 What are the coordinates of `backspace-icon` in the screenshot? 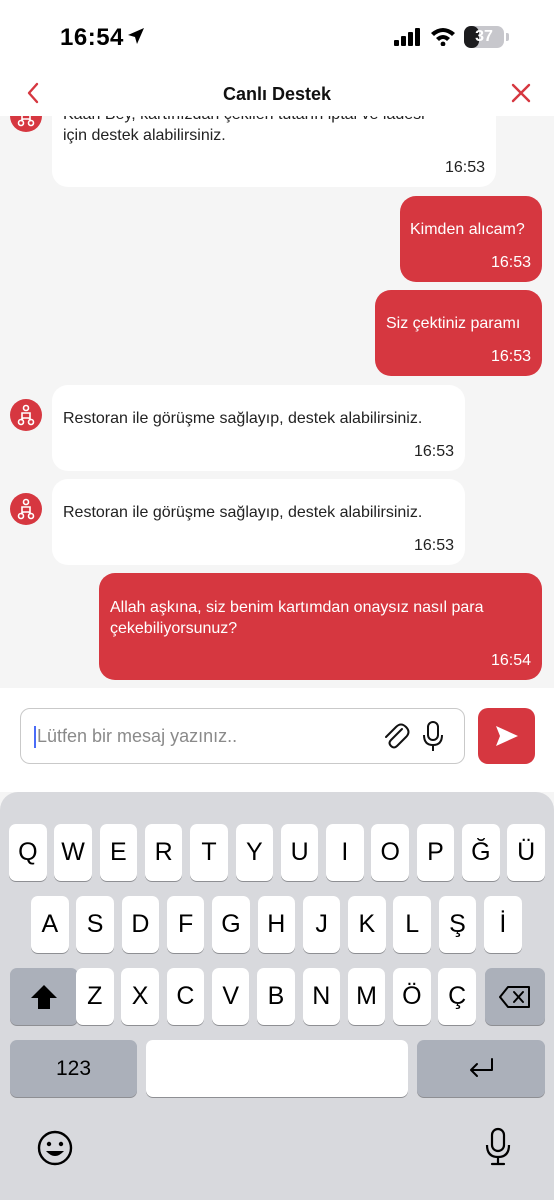 It's located at (514, 997).